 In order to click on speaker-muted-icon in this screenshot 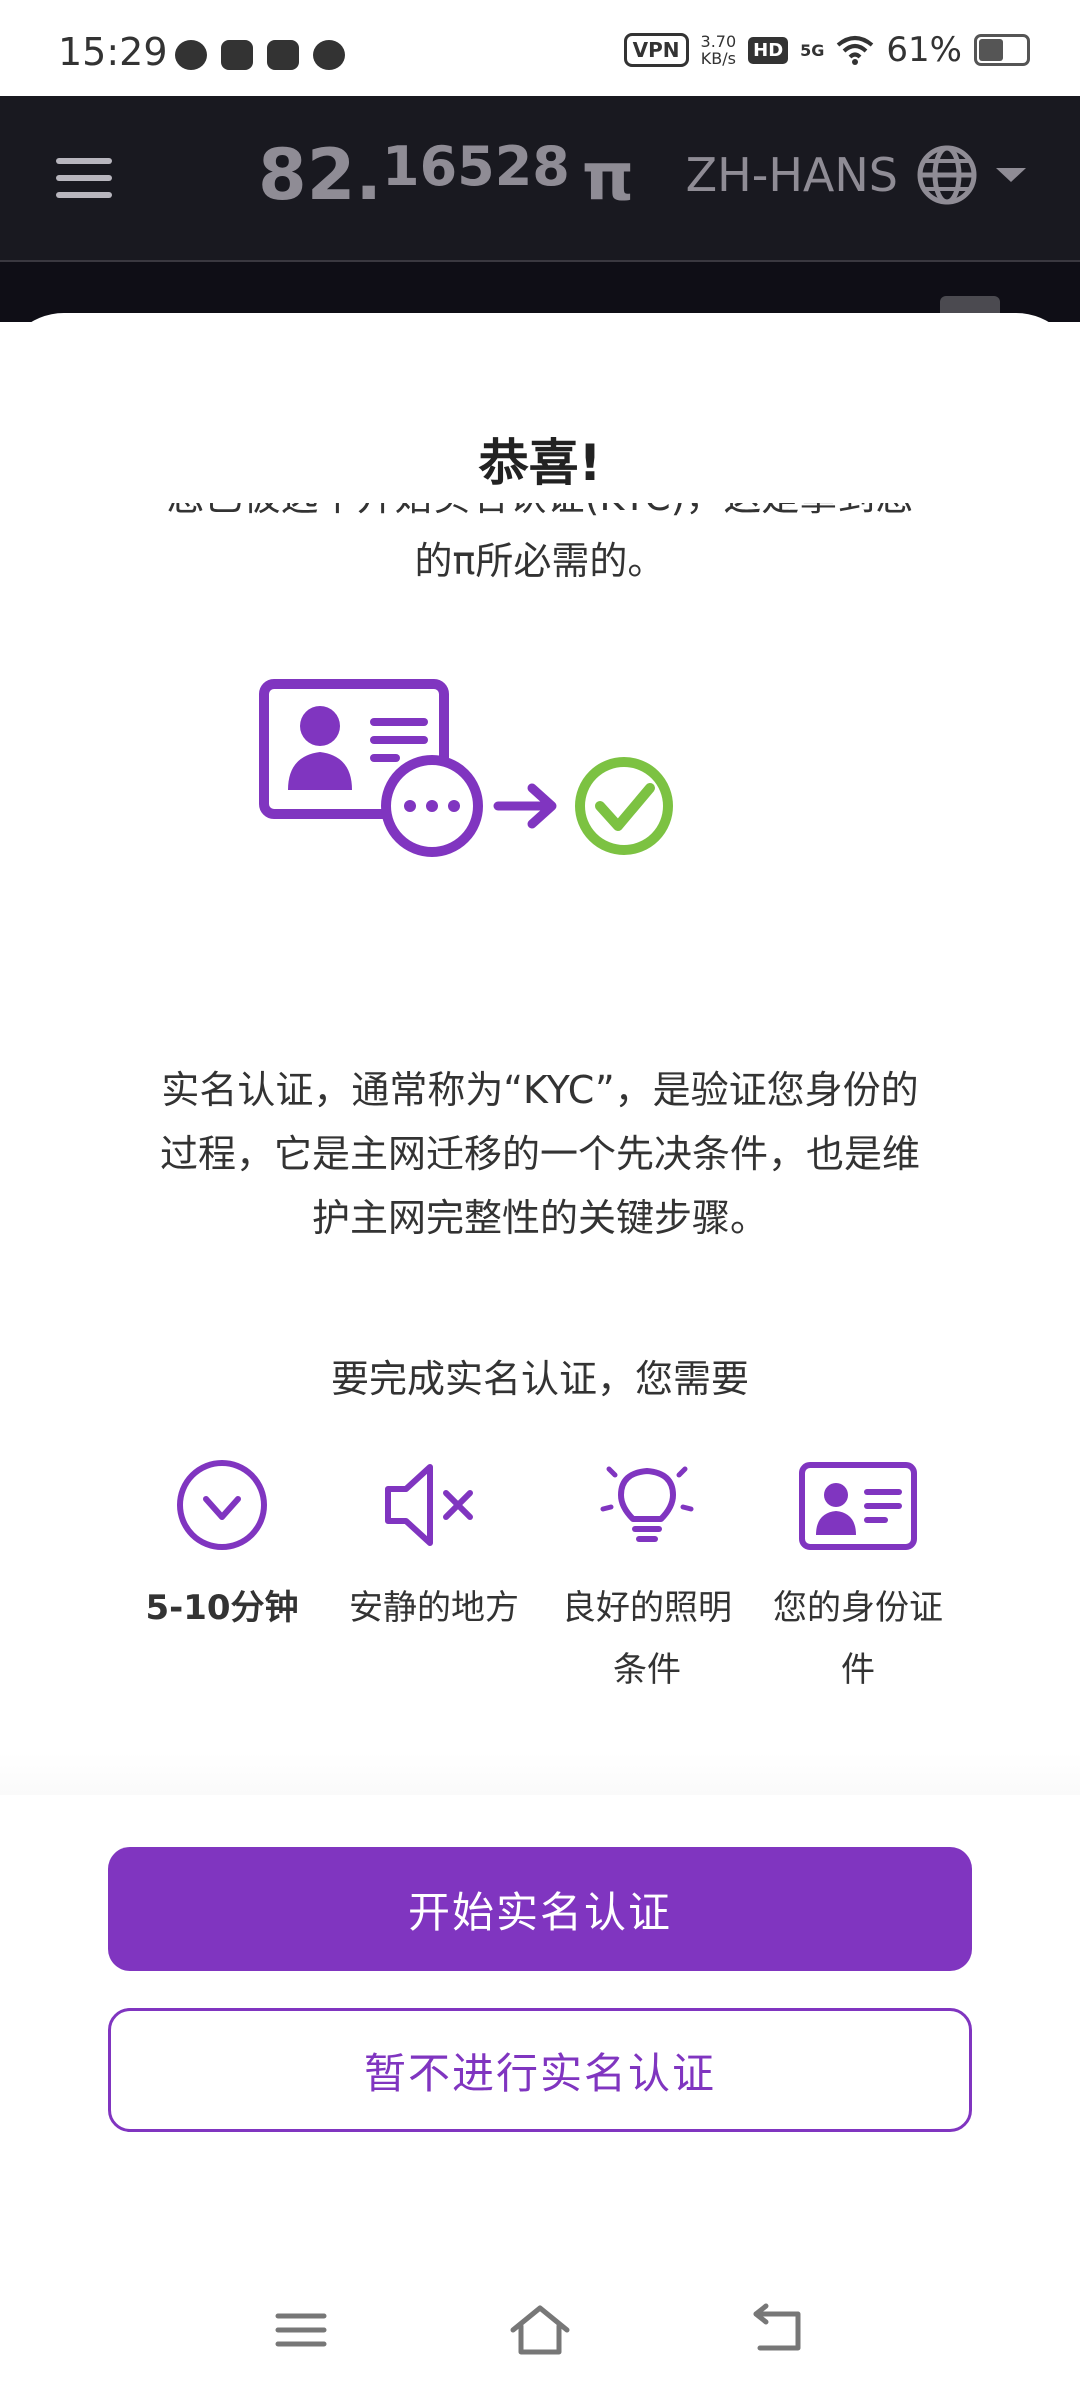, I will do `click(429, 1505)`.